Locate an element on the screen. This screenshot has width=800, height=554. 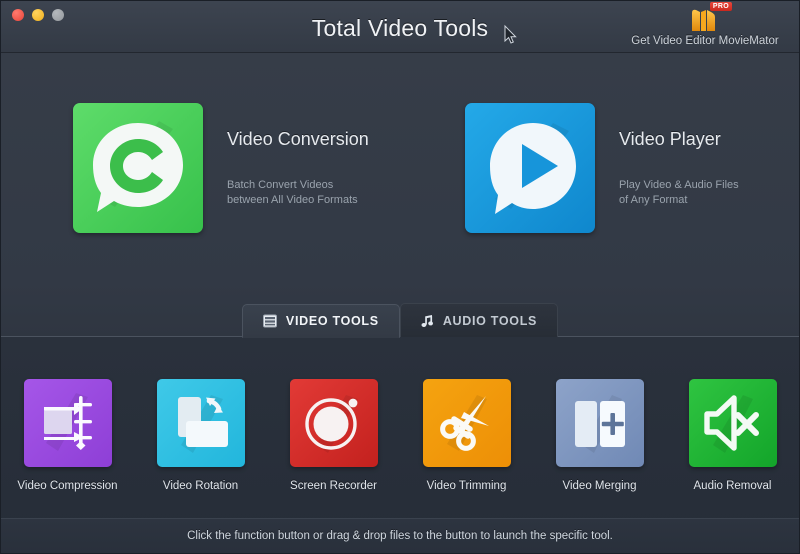
tool-video-merging: Video Merging is located at coordinates (599, 435).